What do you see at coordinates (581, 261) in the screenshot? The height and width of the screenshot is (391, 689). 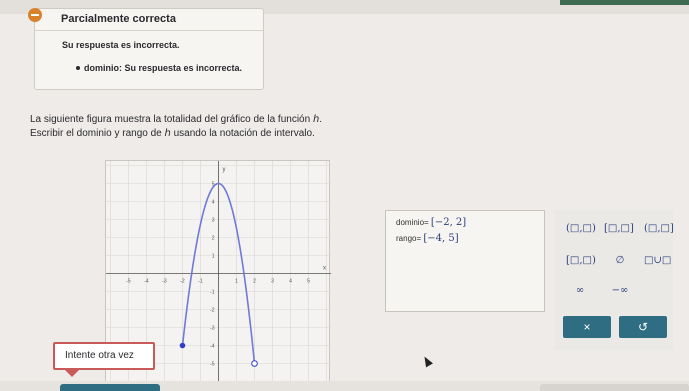 I see `closed-open-interval-button: [□,□)` at bounding box center [581, 261].